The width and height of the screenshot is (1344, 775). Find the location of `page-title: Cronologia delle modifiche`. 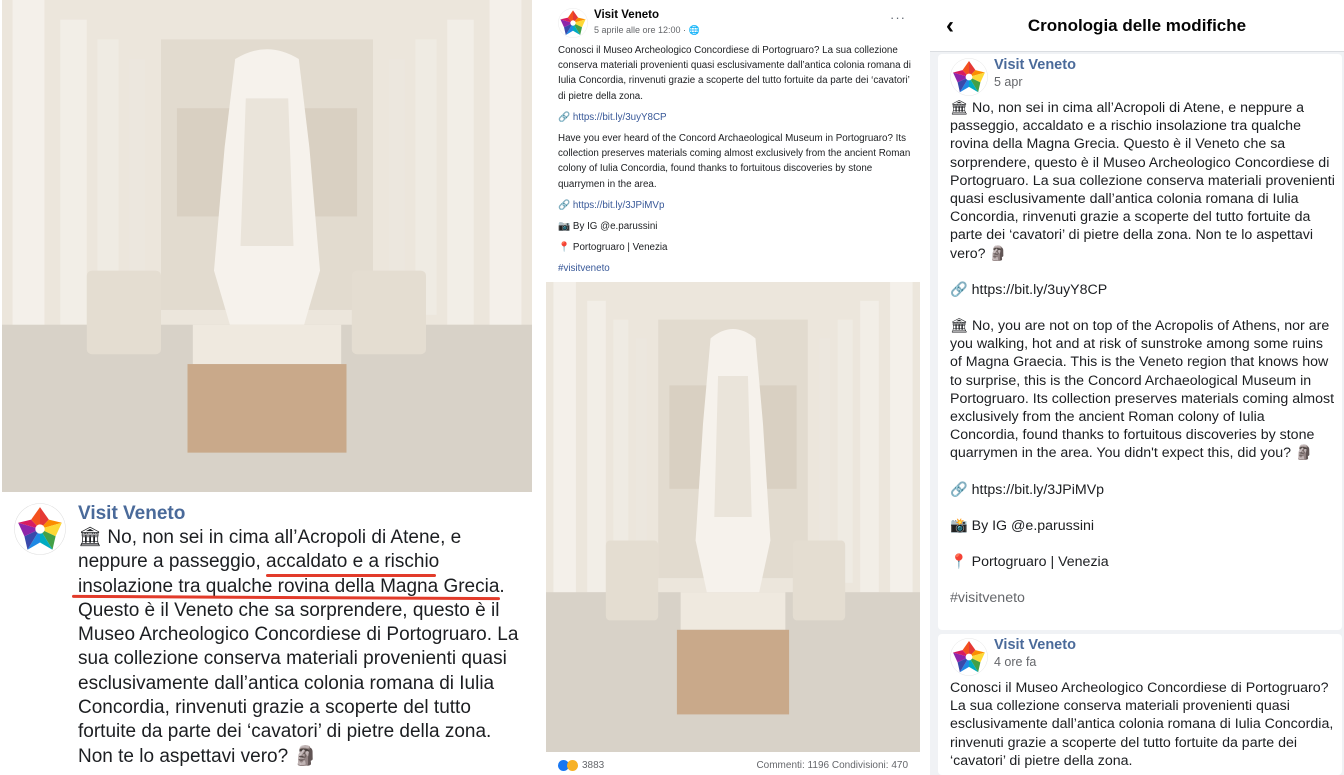

page-title: Cronologia delle modifiche is located at coordinates (1137, 25).